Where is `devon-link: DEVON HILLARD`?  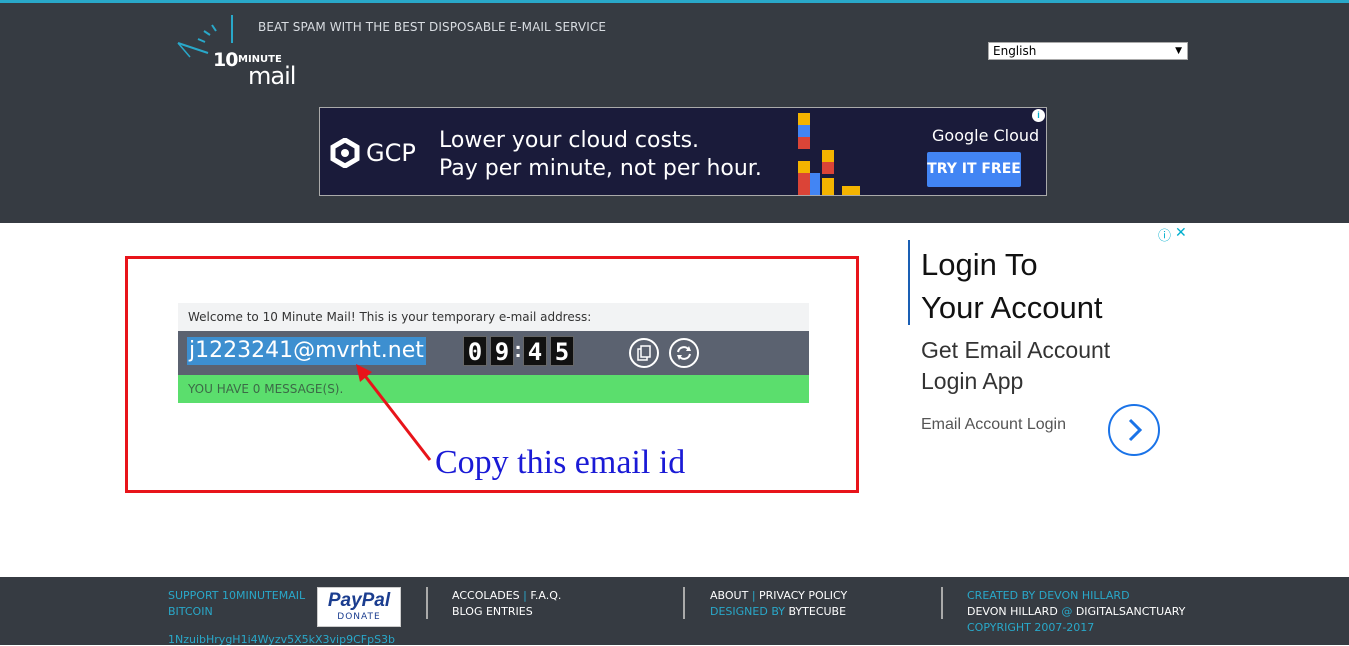
devon-link: DEVON HILLARD is located at coordinates (1012, 611).